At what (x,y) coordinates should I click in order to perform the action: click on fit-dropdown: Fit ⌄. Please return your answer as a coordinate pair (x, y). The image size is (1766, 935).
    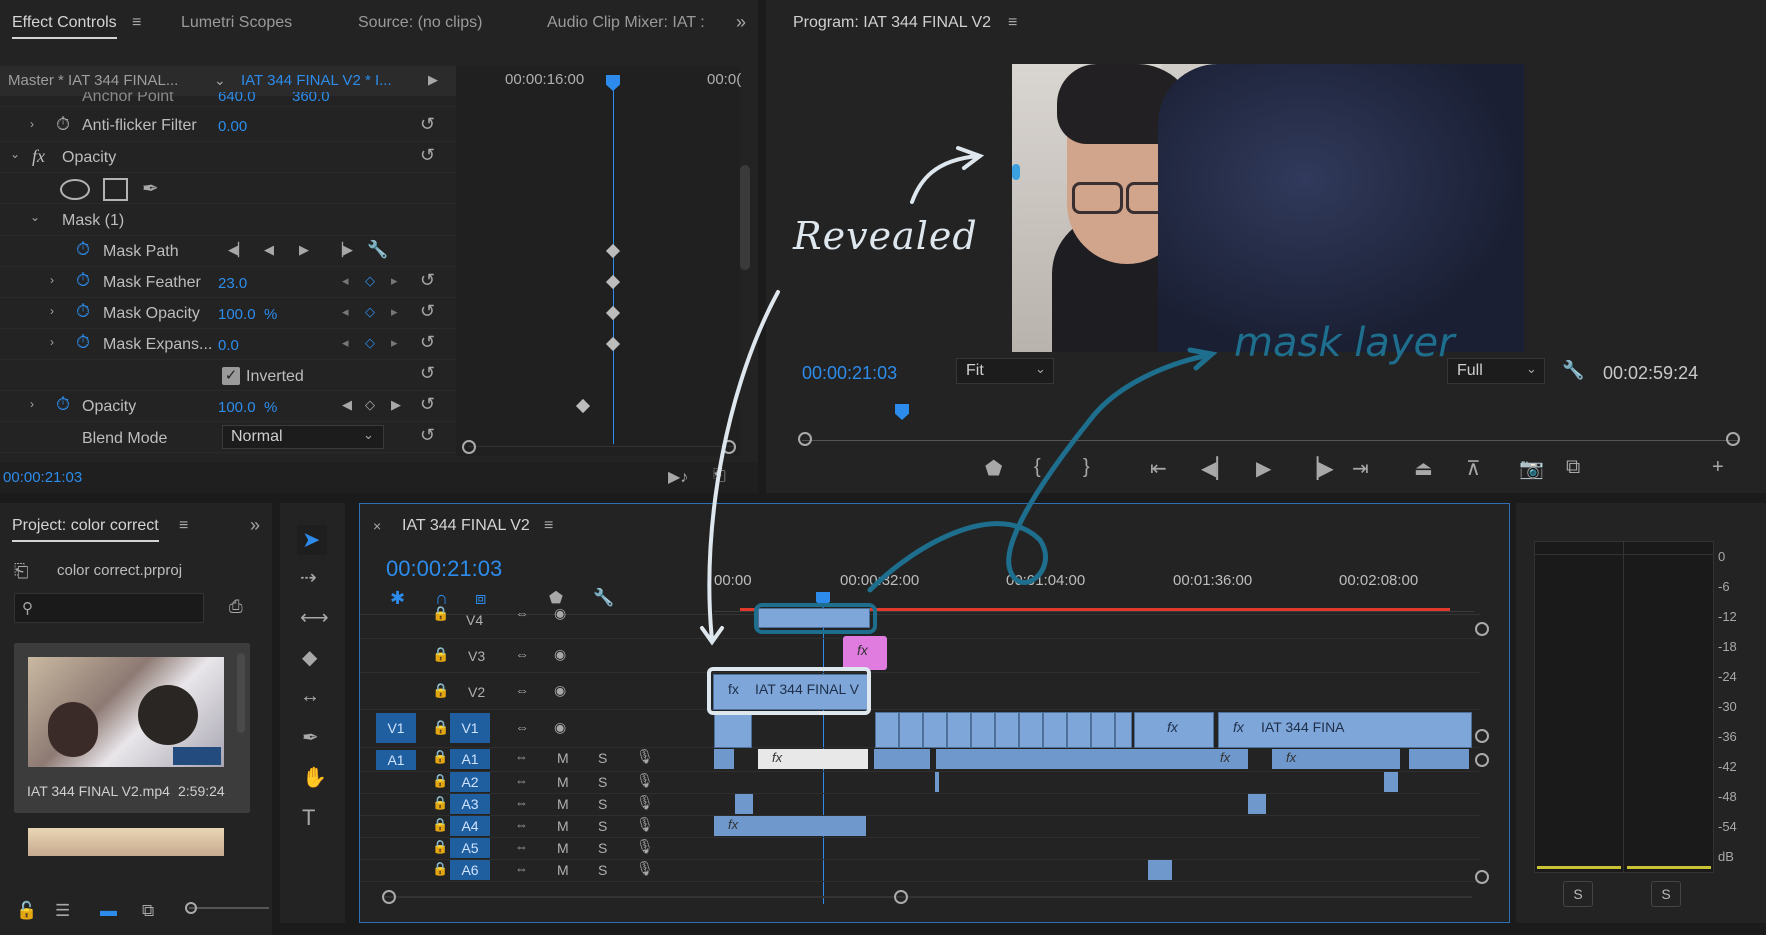
    Looking at the image, I should click on (1005, 371).